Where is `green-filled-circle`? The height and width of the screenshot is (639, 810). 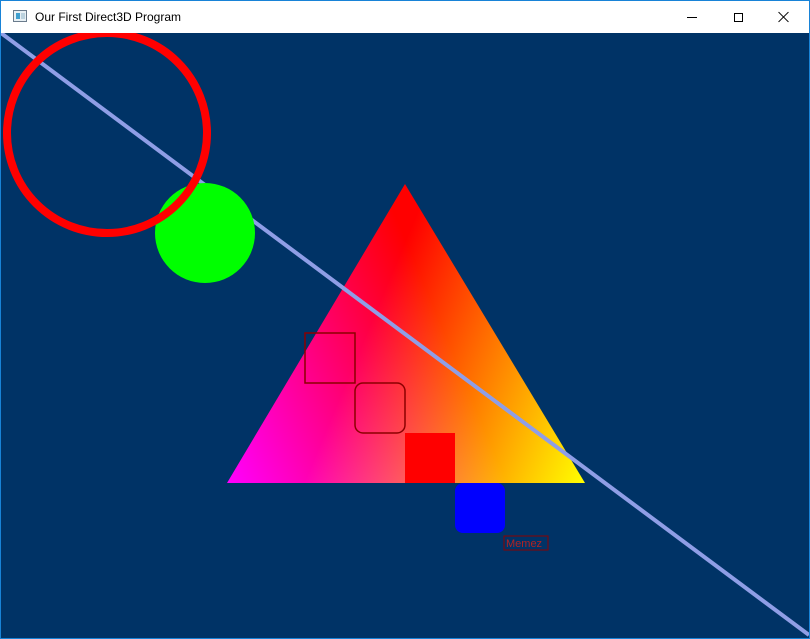
green-filled-circle is located at coordinates (205, 233).